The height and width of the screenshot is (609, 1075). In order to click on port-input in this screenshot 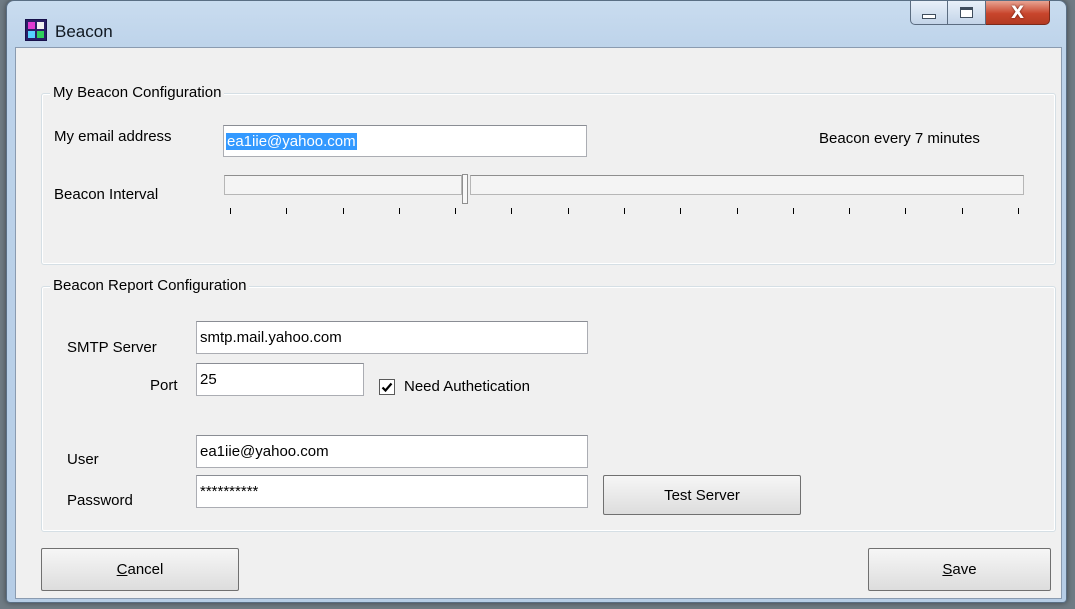, I will do `click(280, 379)`.